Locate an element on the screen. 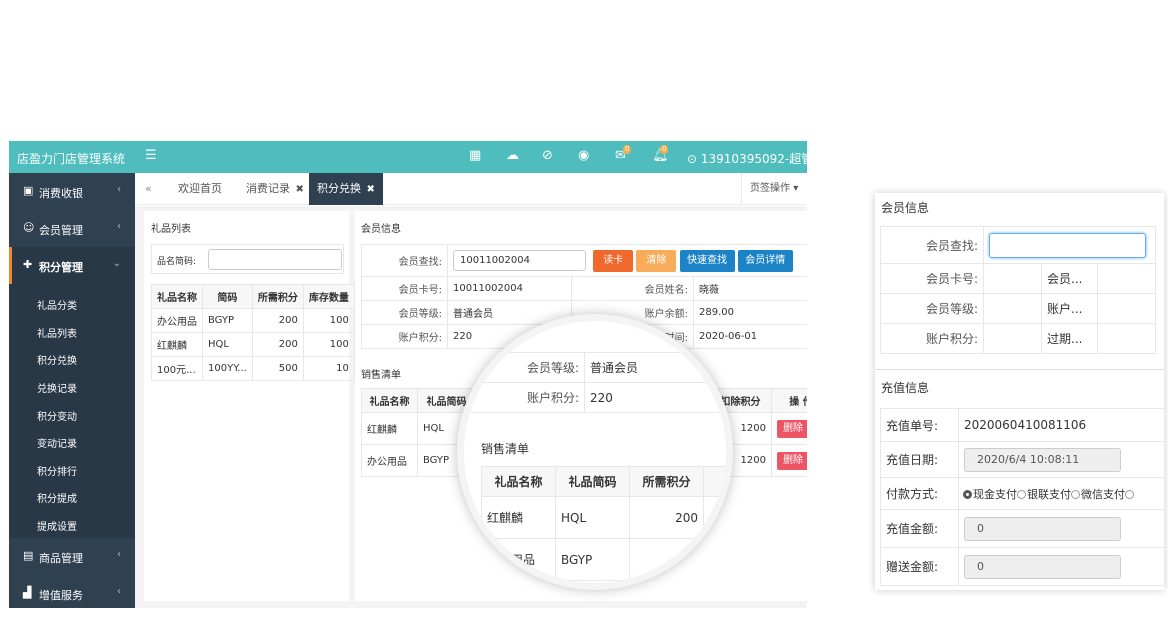 The image size is (1168, 622). sidebar-item-label: 会员管理 is located at coordinates (61, 230).